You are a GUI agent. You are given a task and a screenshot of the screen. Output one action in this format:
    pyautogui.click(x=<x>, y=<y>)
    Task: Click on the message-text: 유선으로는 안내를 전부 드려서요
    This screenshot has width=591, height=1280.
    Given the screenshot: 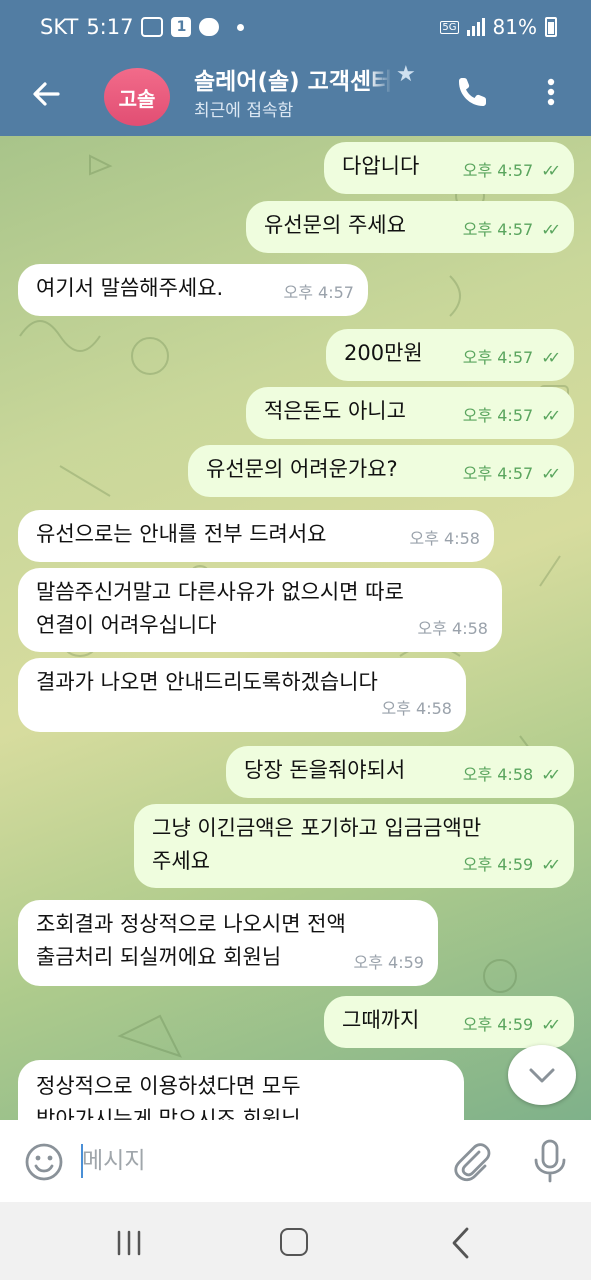 What is the action you would take?
    pyautogui.click(x=181, y=534)
    